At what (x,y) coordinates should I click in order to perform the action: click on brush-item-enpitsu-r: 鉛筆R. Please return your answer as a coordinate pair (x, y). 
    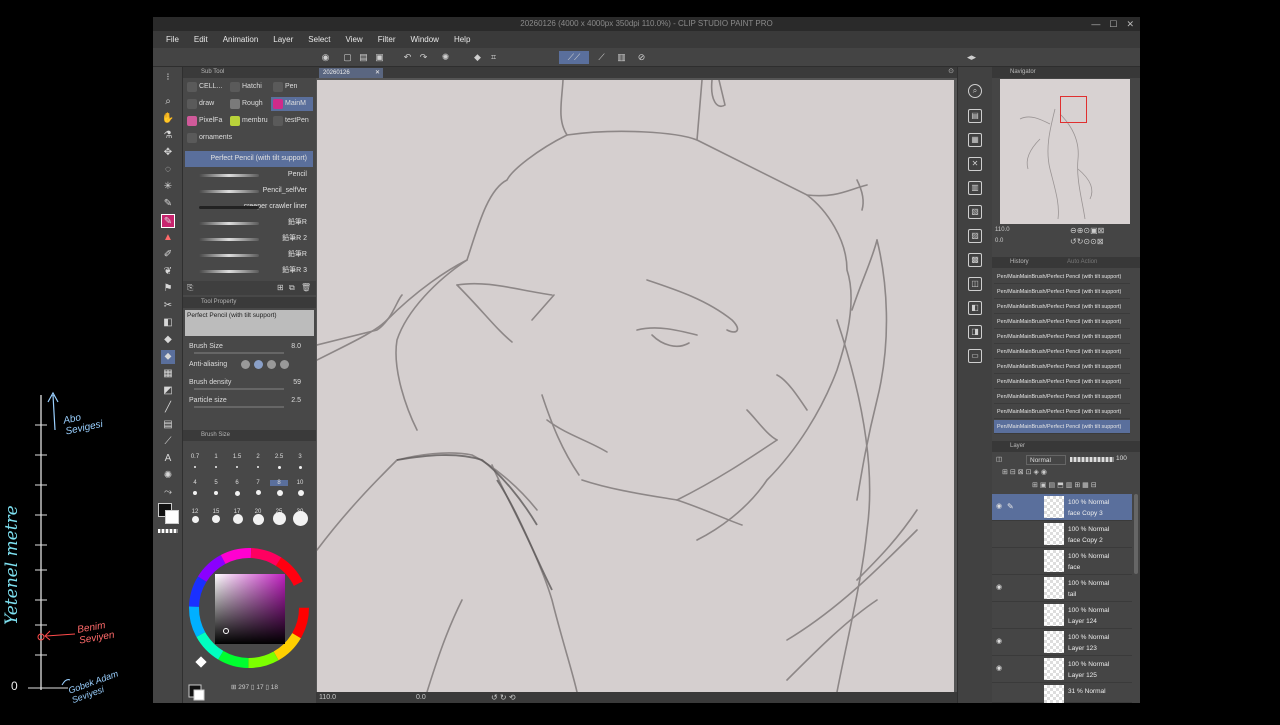
    Looking at the image, I should click on (249, 223).